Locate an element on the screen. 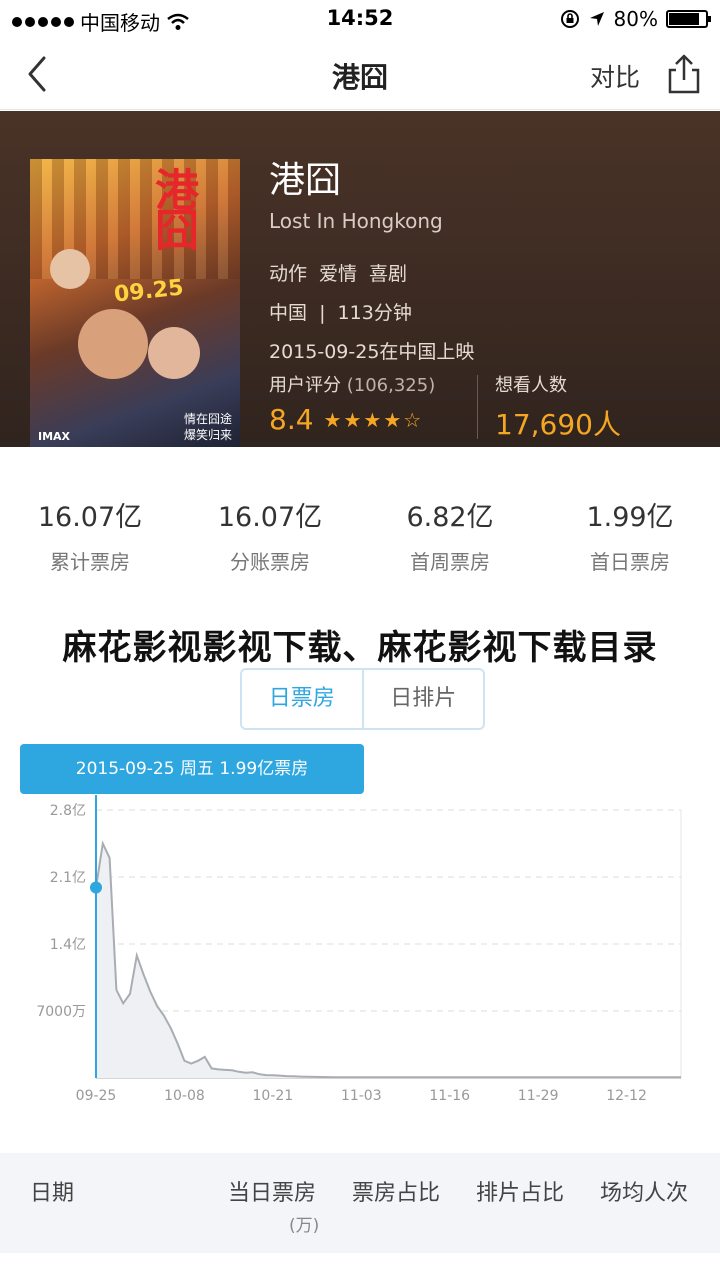  stat-label: 分账票房 is located at coordinates (270, 562).